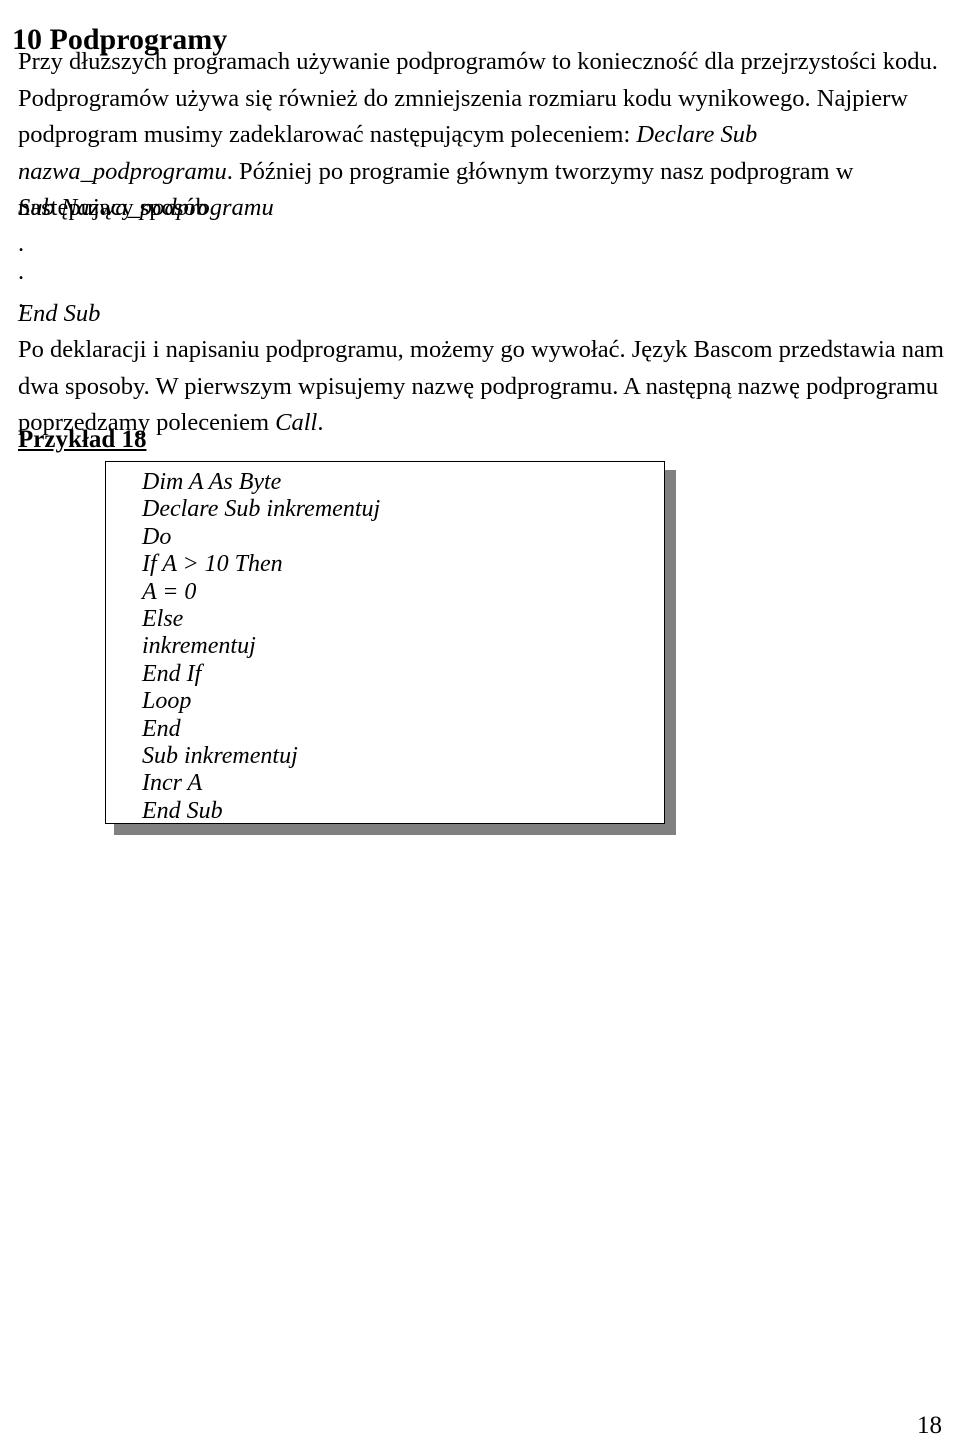  What do you see at coordinates (199, 646) in the screenshot?
I see `code-line: inkrementuj` at bounding box center [199, 646].